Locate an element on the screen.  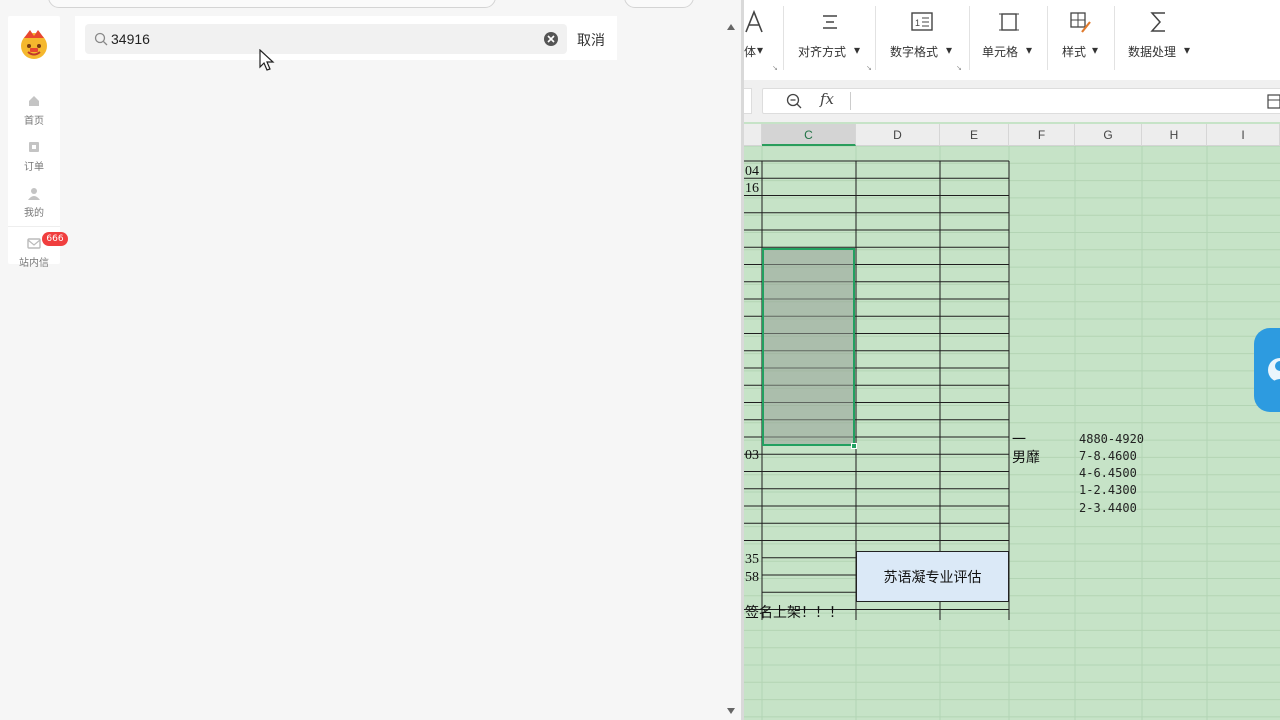
cell-b-fragment: 35 is located at coordinates (752, 560).